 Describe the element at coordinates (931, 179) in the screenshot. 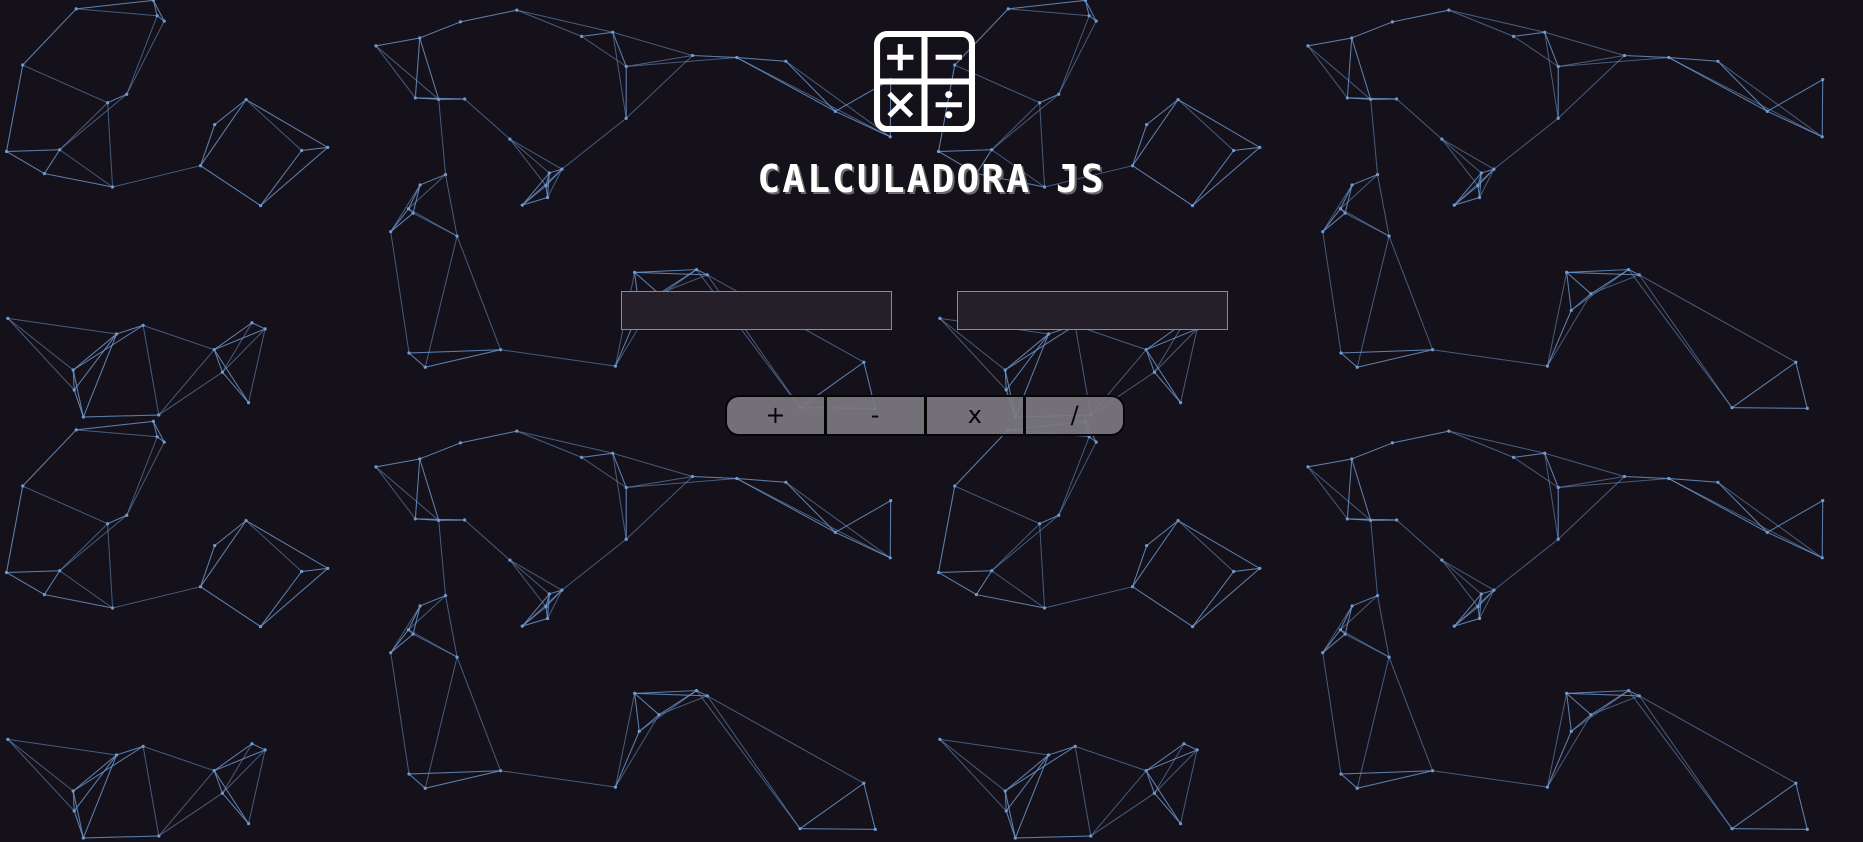

I see `page-title: CALCULADORA JS` at that location.